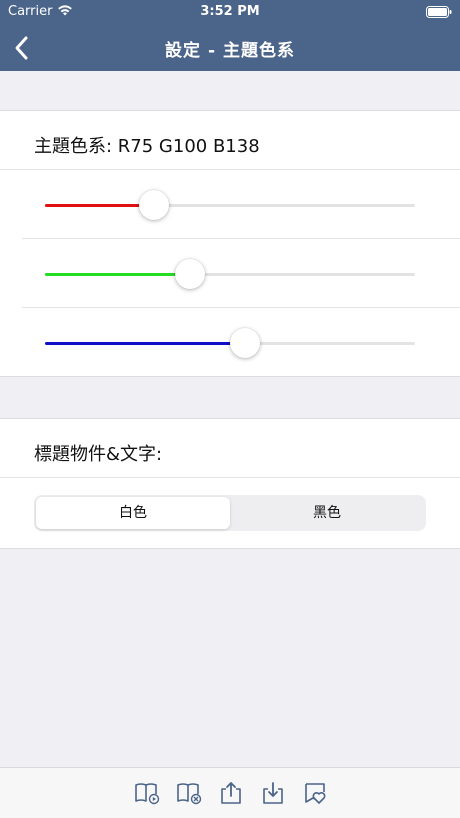 Image resolution: width=460 pixels, height=818 pixels. Describe the element at coordinates (117, 274) in the screenshot. I see `green-slider-fill` at that location.